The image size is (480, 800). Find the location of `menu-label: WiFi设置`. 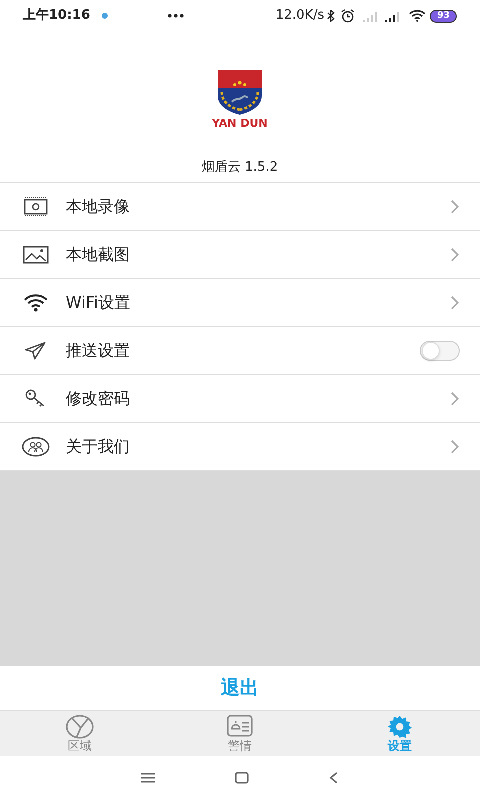

menu-label: WiFi设置 is located at coordinates (98, 303).